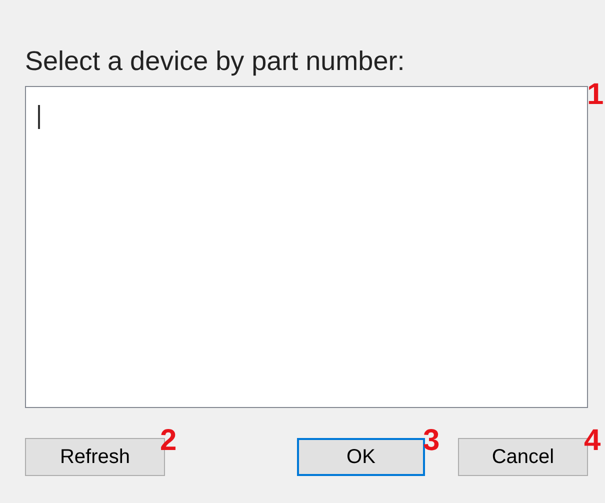 The width and height of the screenshot is (605, 503). I want to click on dialog-button: OK, so click(361, 457).